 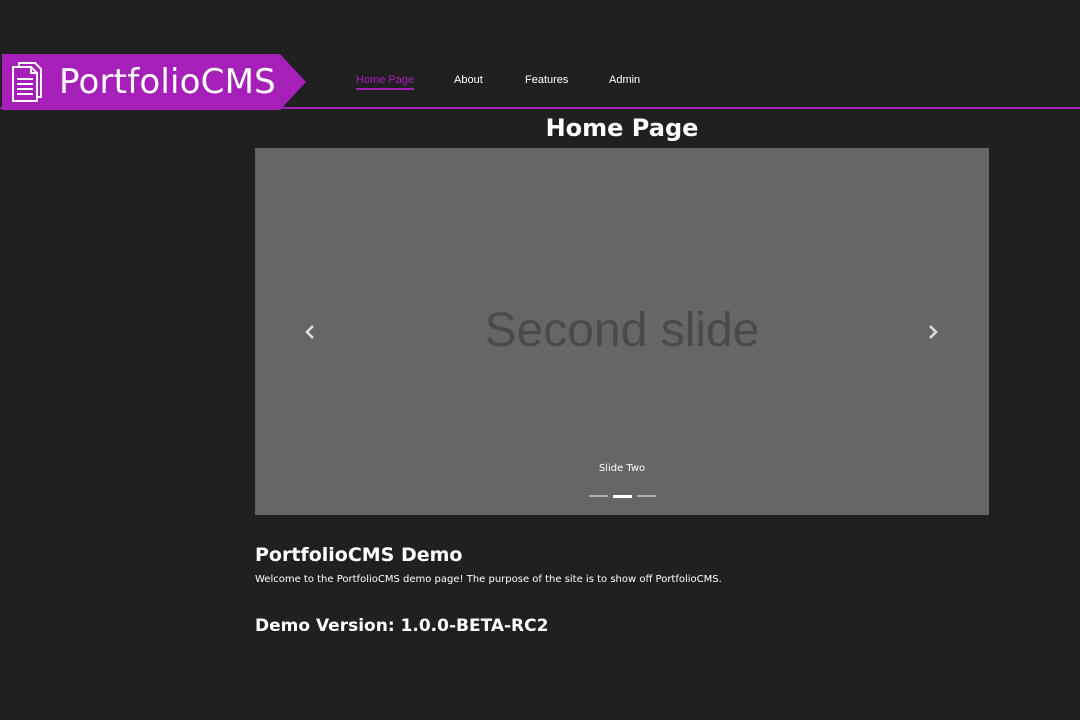 I want to click on main-nav: Home Page About Features Admin, so click(x=540, y=82).